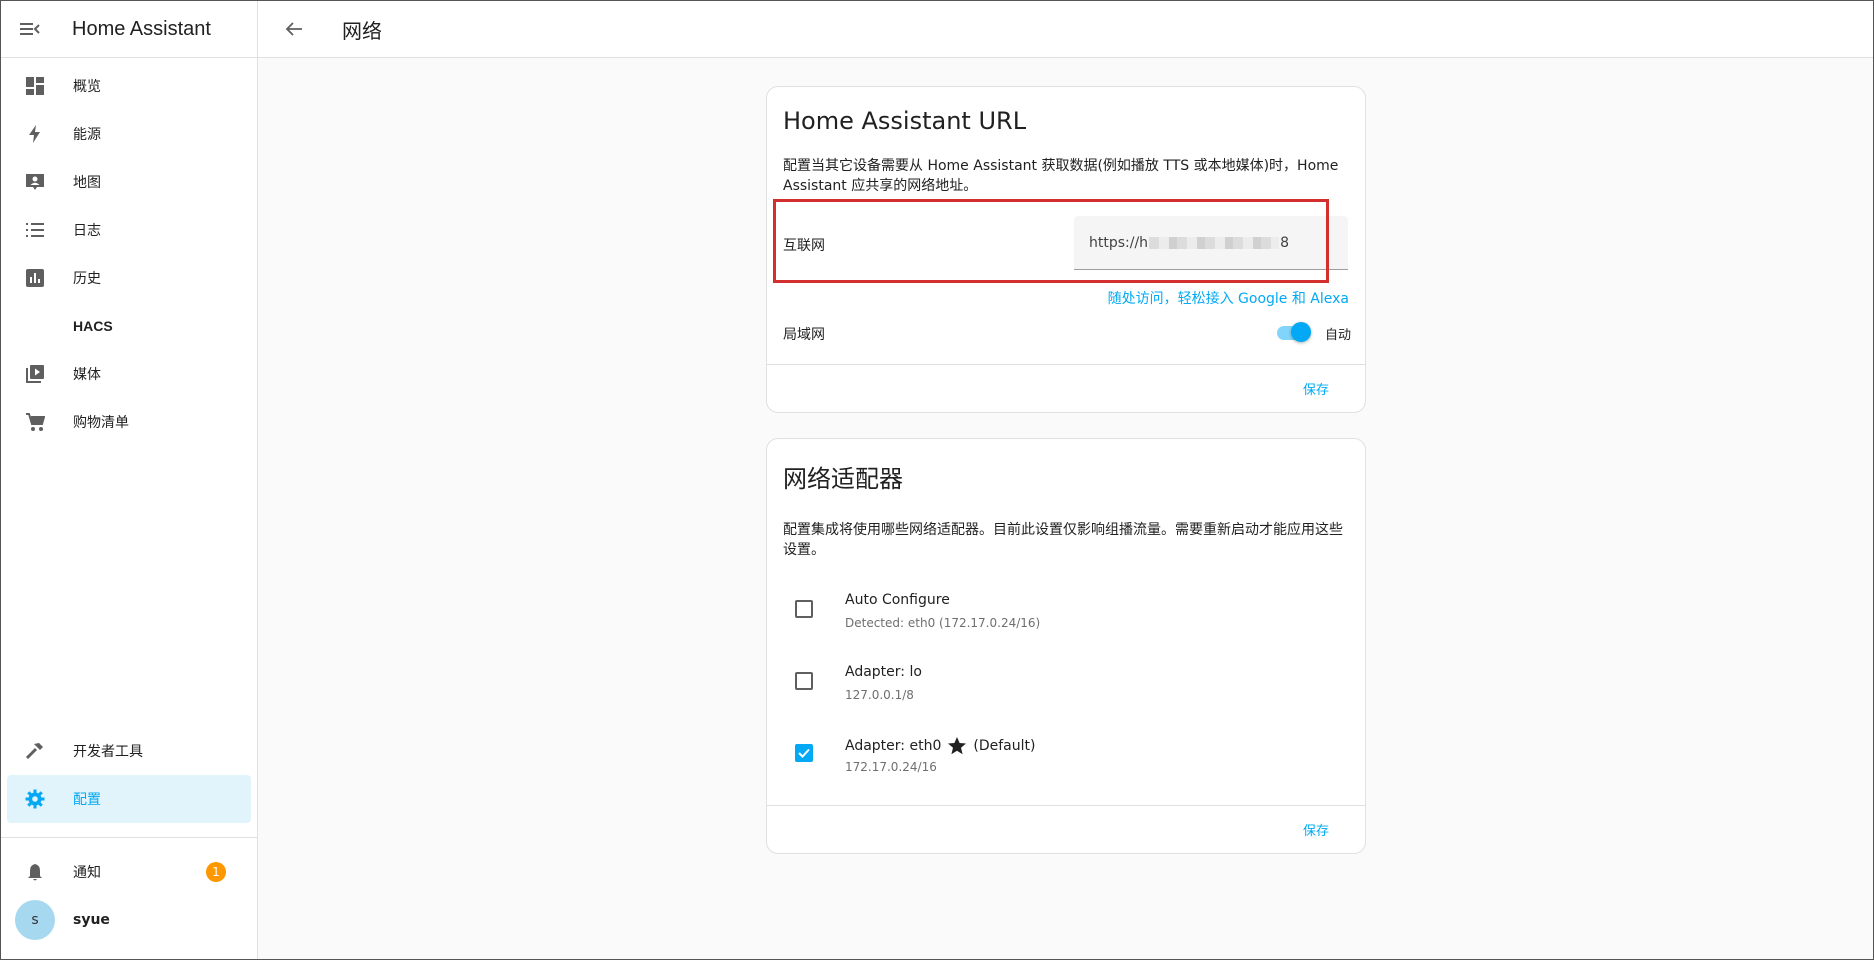  I want to click on cart-icon, so click(35, 422).